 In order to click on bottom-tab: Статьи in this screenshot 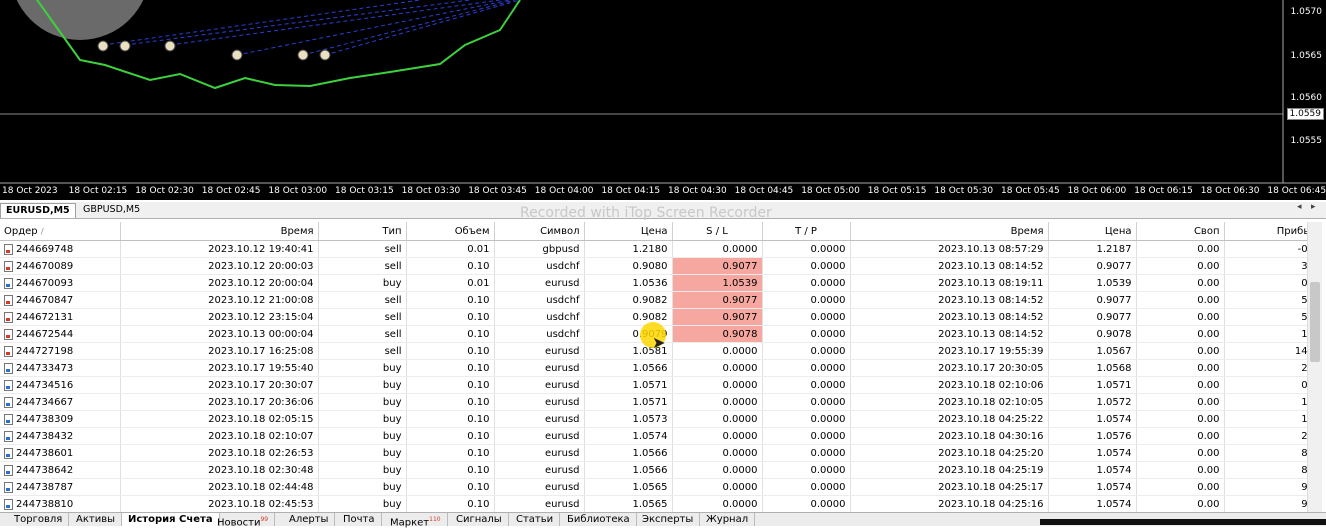, I will do `click(535, 519)`.